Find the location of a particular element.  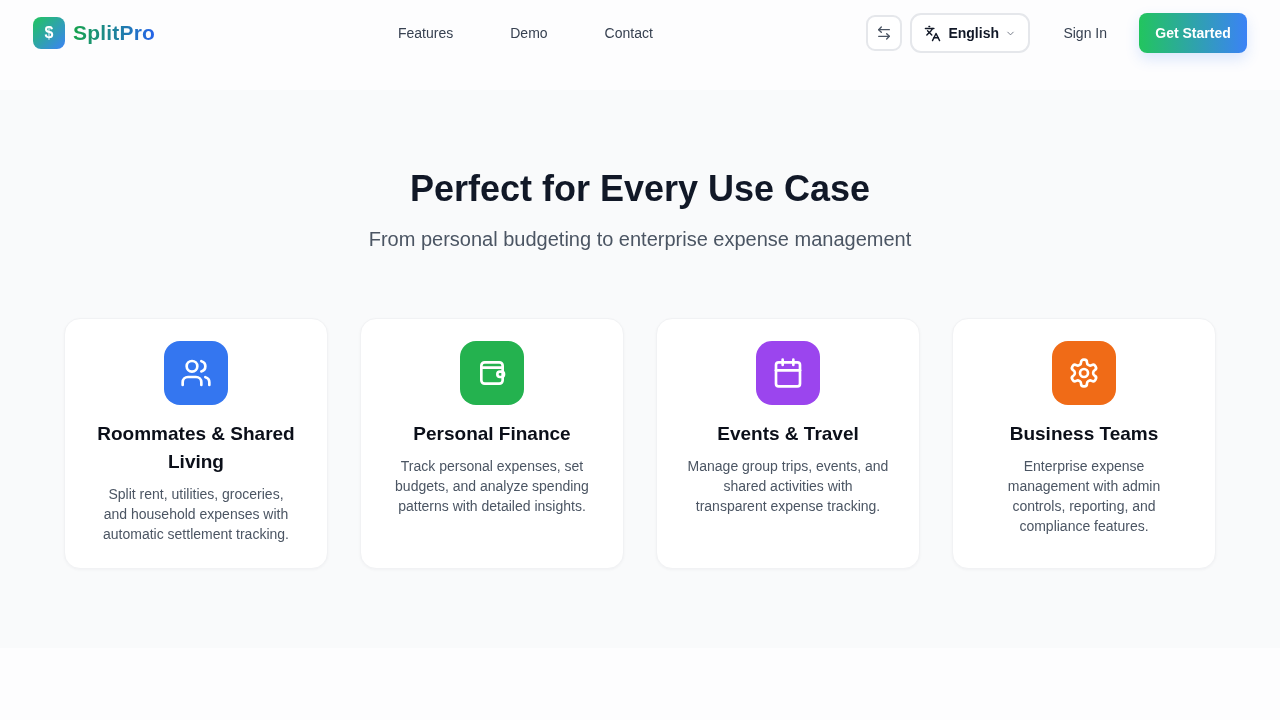

nav-link: Features is located at coordinates (426, 33).